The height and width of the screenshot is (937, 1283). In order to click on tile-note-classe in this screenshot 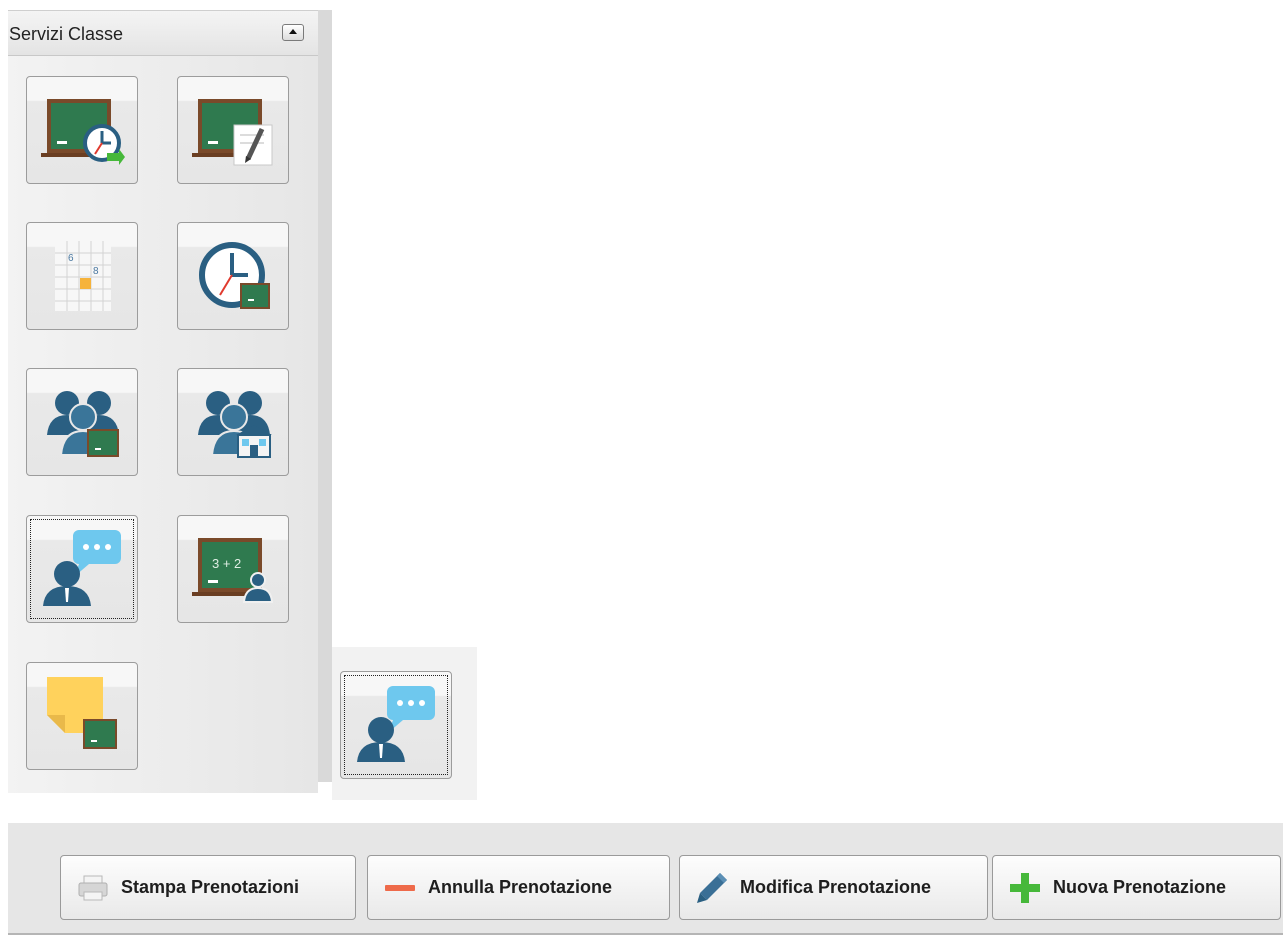, I will do `click(82, 716)`.